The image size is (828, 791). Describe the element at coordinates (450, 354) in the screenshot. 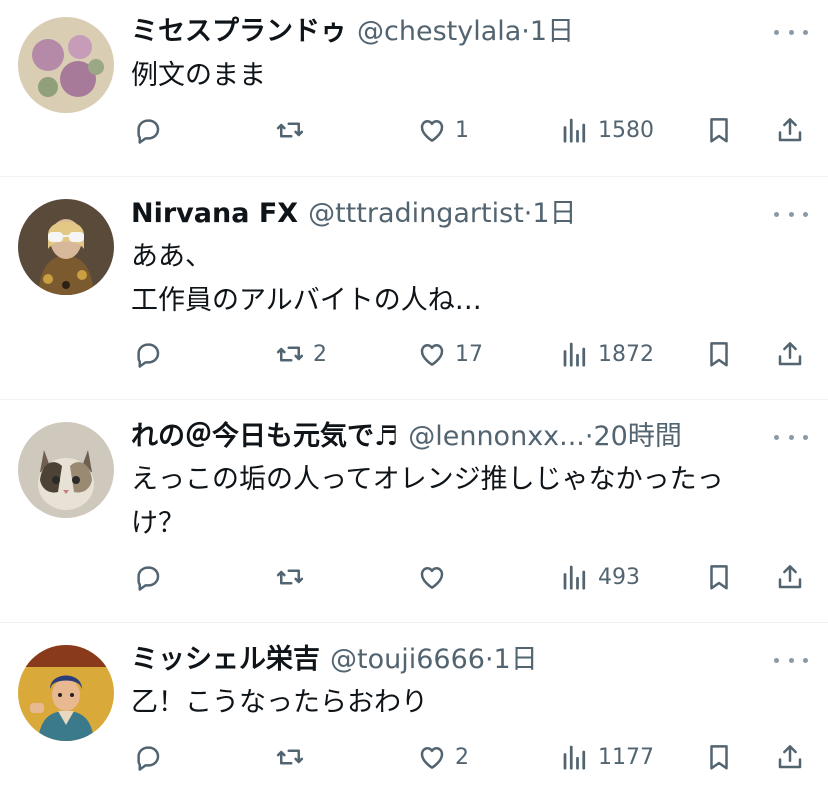

I see `like-button: 17` at that location.